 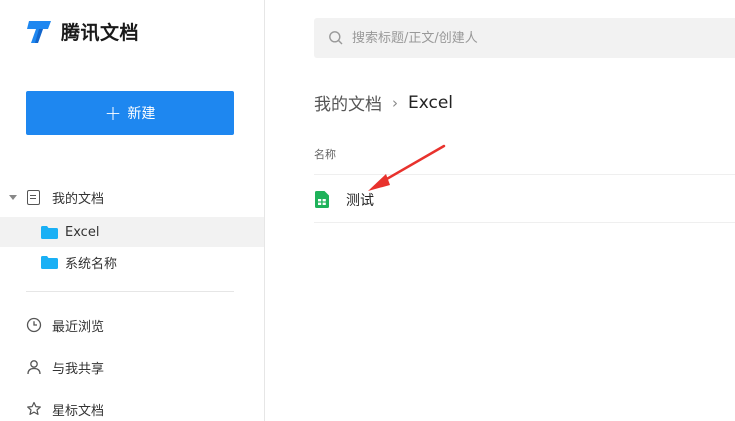 What do you see at coordinates (78, 369) in the screenshot?
I see `nav-item-label: 与我共享` at bounding box center [78, 369].